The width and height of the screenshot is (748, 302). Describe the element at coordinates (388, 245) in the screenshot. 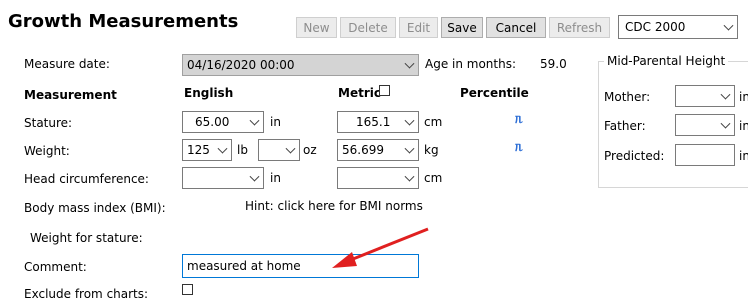

I see `annotation-arrow-shaft` at that location.